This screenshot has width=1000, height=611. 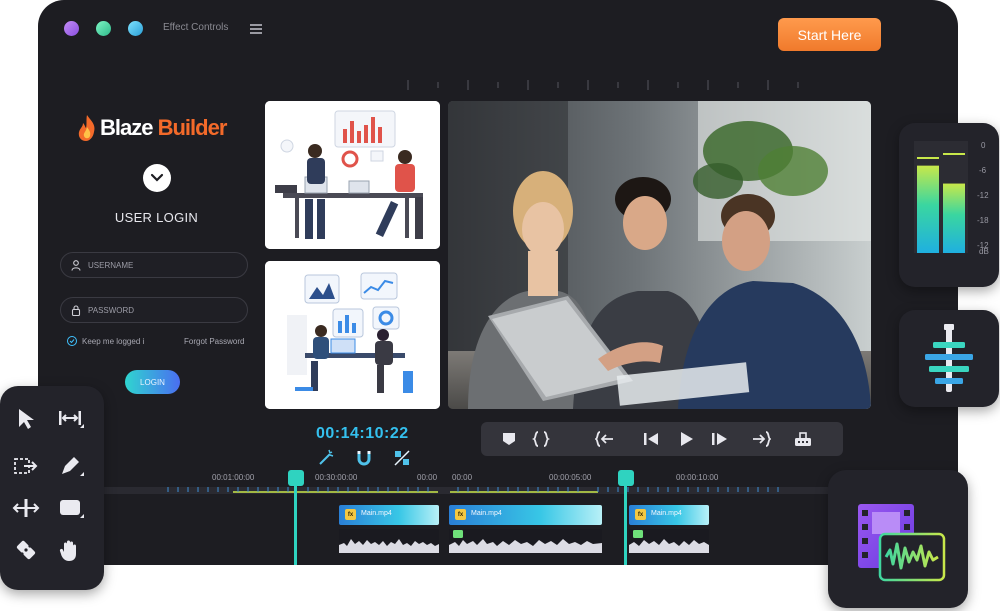 I want to click on timeline-ruler, so click(x=498, y=490).